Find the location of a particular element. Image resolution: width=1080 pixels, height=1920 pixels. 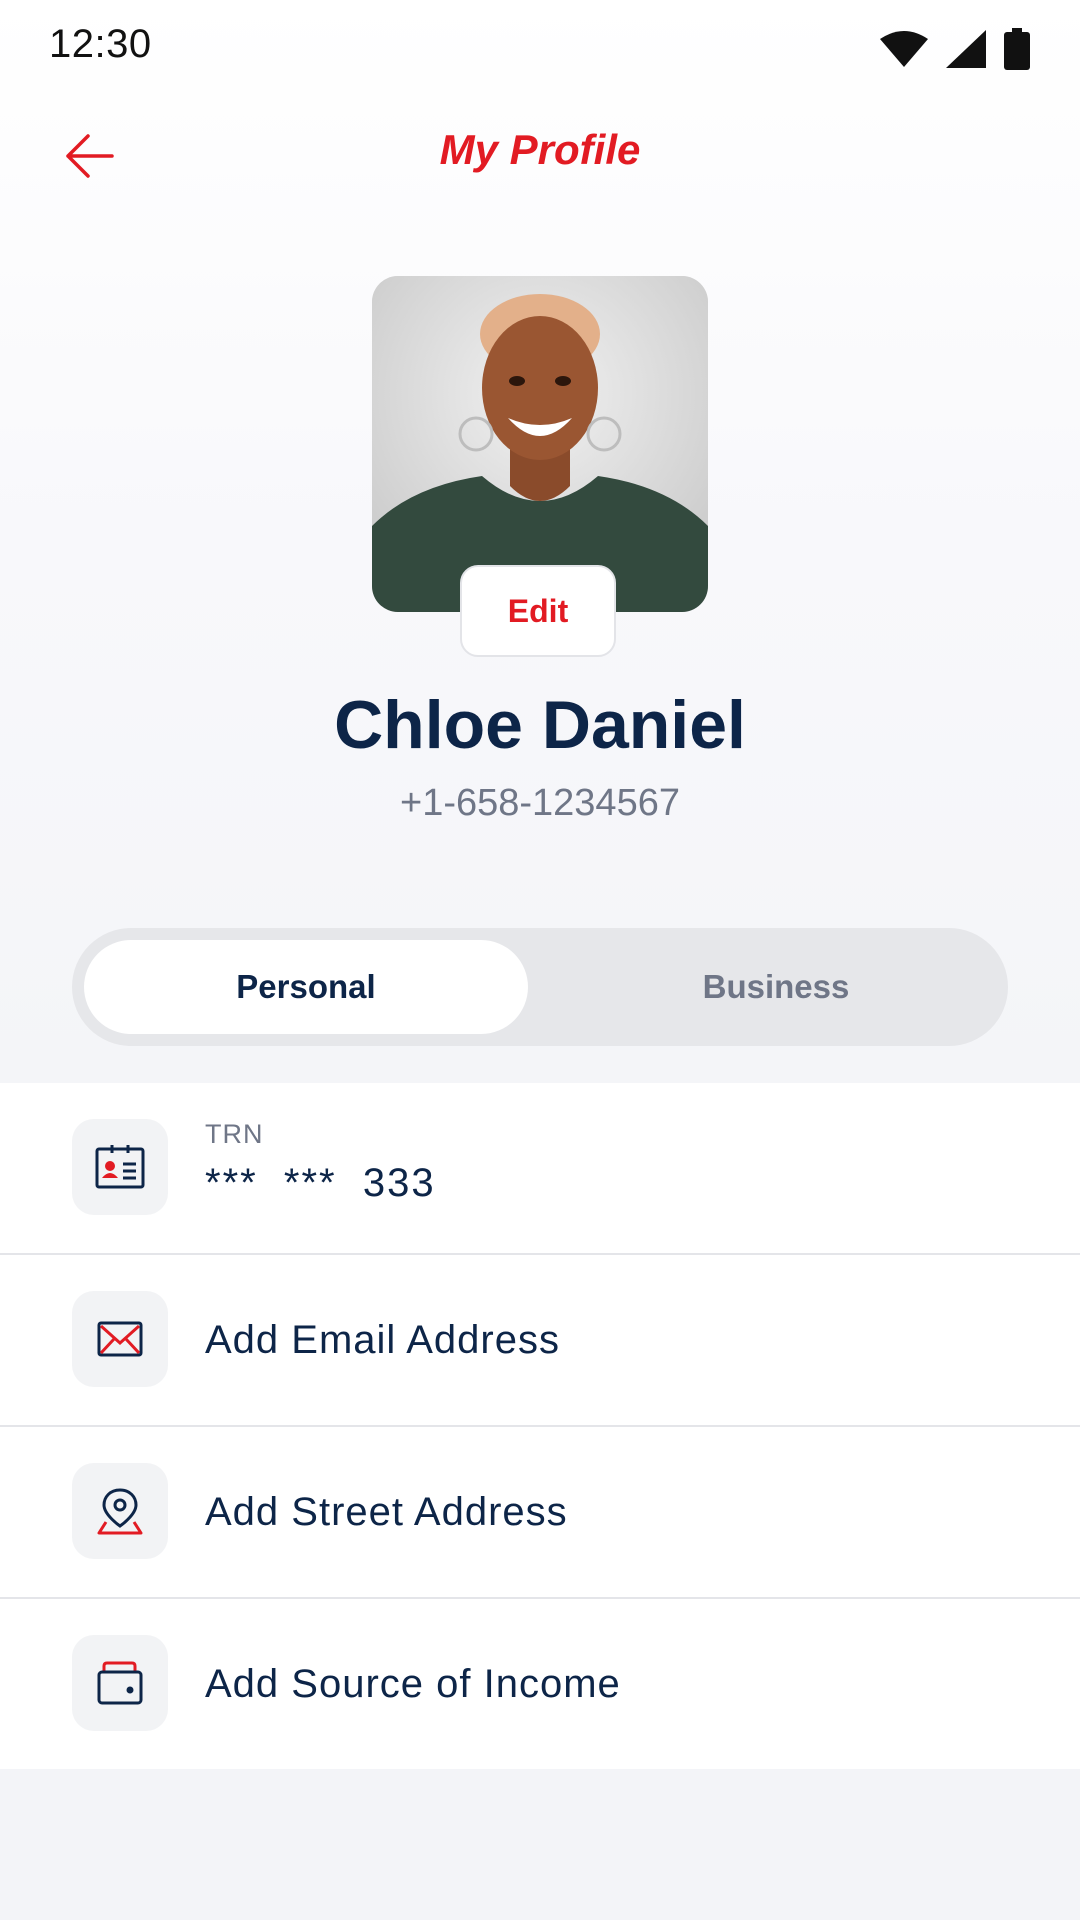

status-bar: 12:30 is located at coordinates (540, 48).